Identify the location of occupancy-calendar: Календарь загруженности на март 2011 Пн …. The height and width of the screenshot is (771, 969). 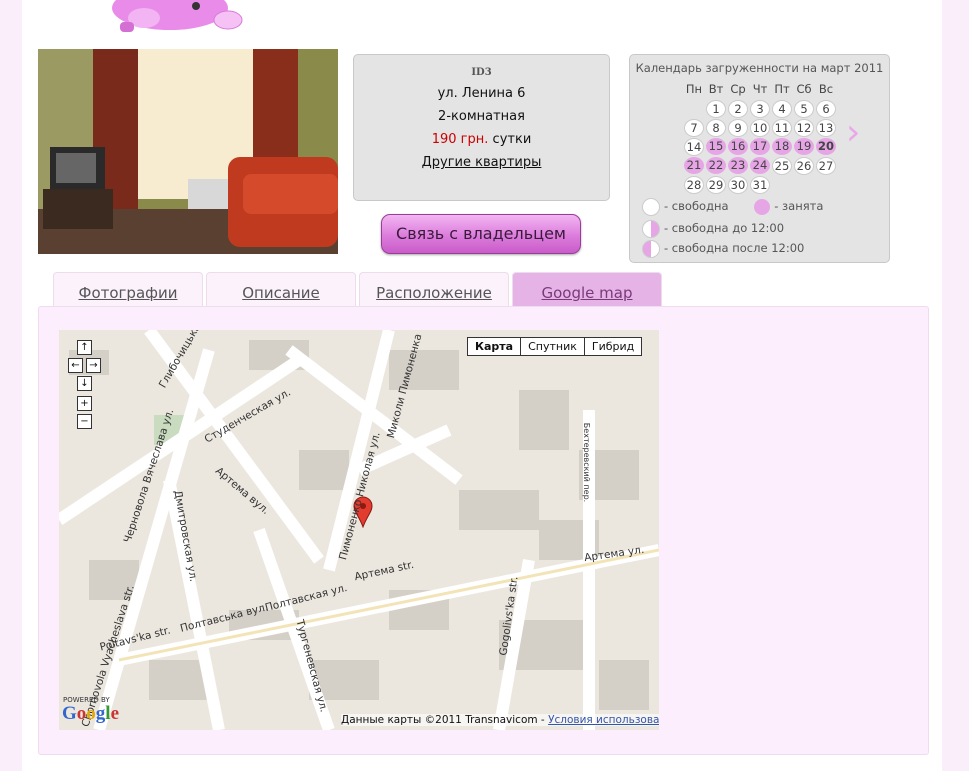
(759, 158).